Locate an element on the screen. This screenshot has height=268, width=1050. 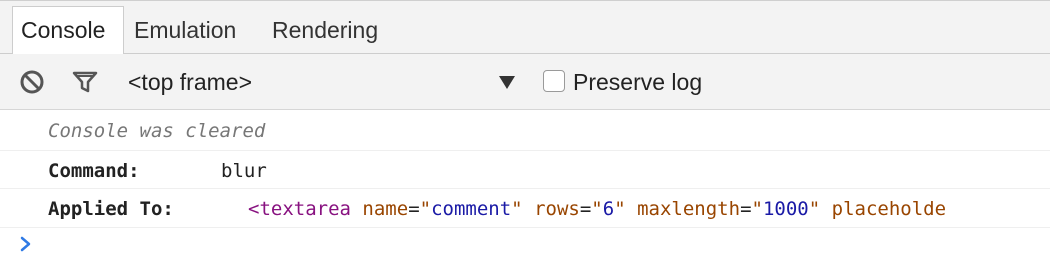
element-tag-name: textarea is located at coordinates (305, 209).